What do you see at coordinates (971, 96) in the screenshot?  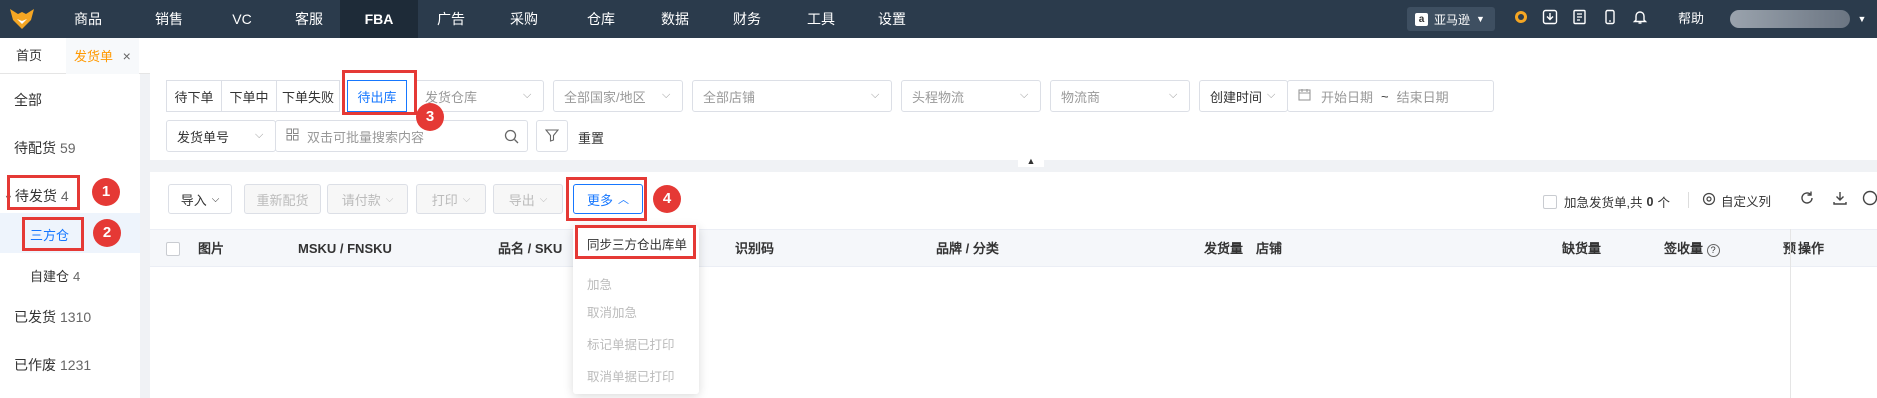 I see `logistics-select: 头程物流 ⌵` at bounding box center [971, 96].